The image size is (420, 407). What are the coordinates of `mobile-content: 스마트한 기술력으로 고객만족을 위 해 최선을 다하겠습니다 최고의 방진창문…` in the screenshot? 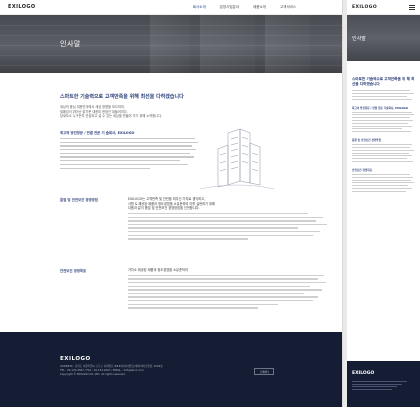 It's located at (383, 126).